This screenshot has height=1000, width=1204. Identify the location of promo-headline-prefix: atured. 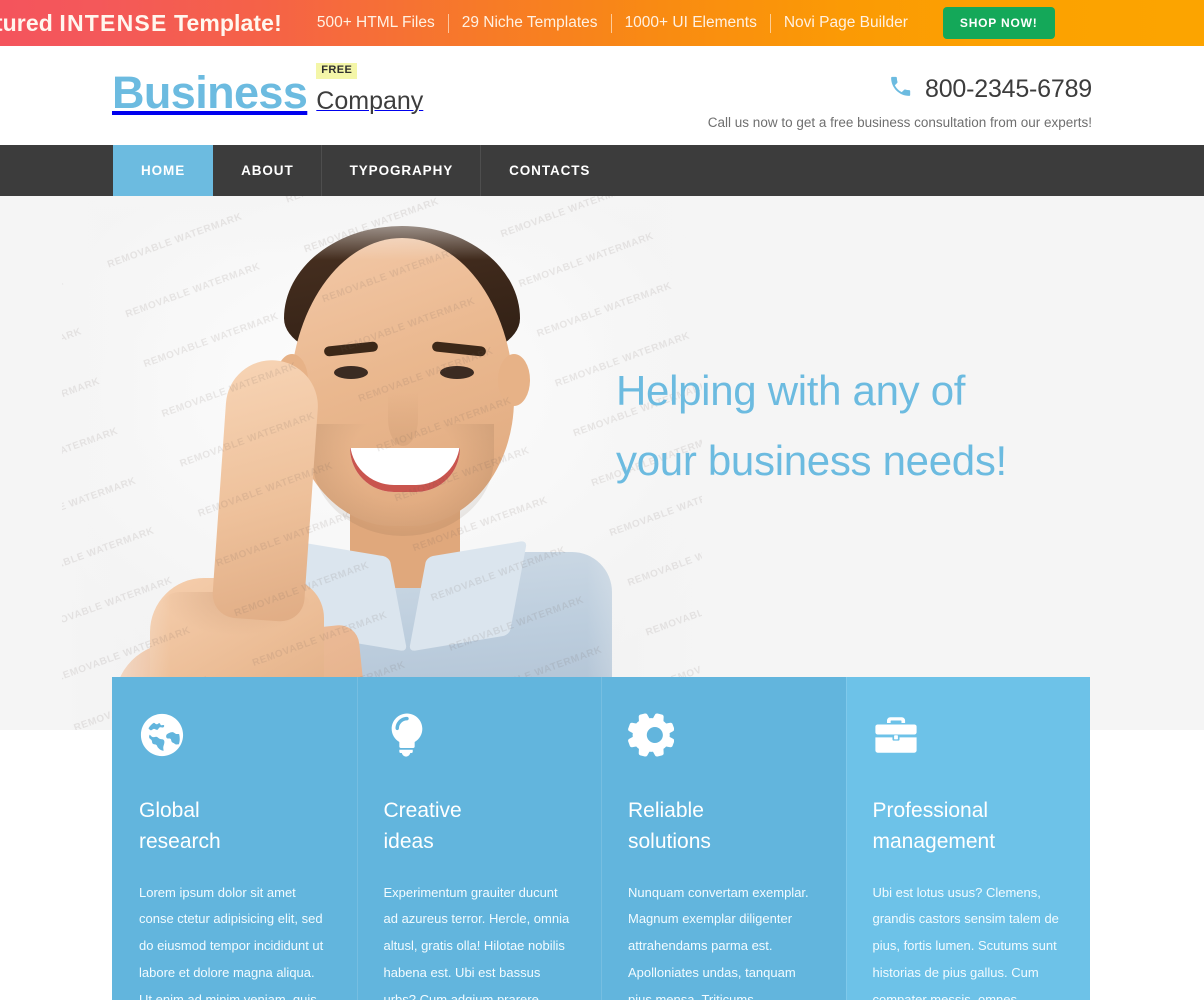
(26, 22).